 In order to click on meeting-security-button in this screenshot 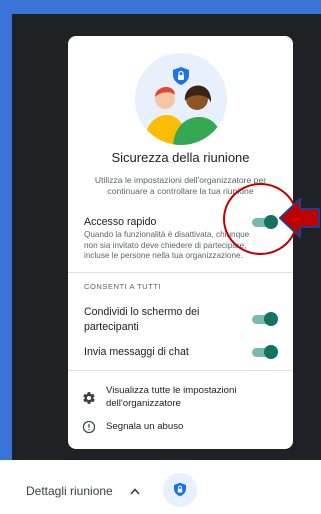, I will do `click(180, 490)`.